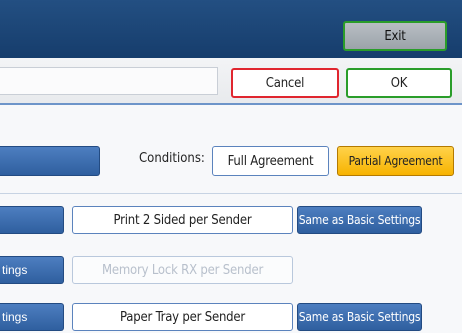 This screenshot has width=462, height=333. Describe the element at coordinates (285, 83) in the screenshot. I see `cancel-button: Cancel` at that location.